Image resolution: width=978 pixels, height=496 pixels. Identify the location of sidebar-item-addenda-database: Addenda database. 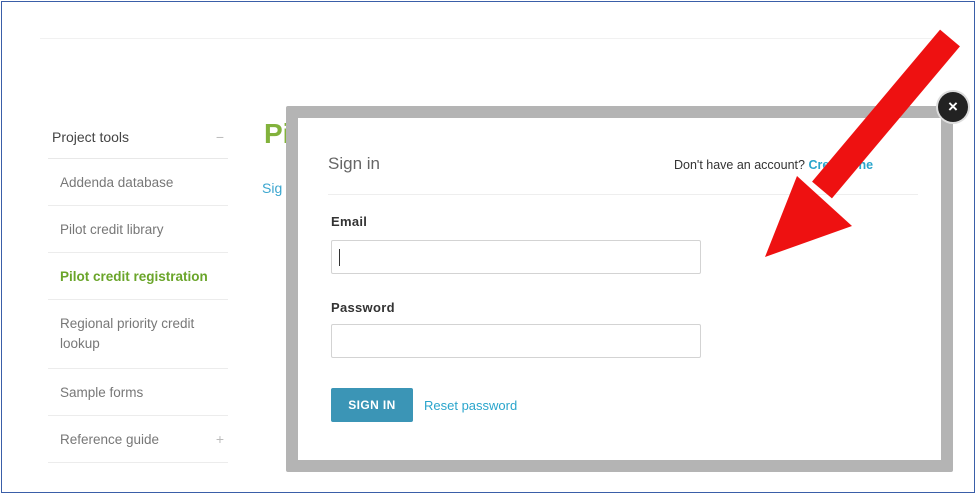
(138, 182).